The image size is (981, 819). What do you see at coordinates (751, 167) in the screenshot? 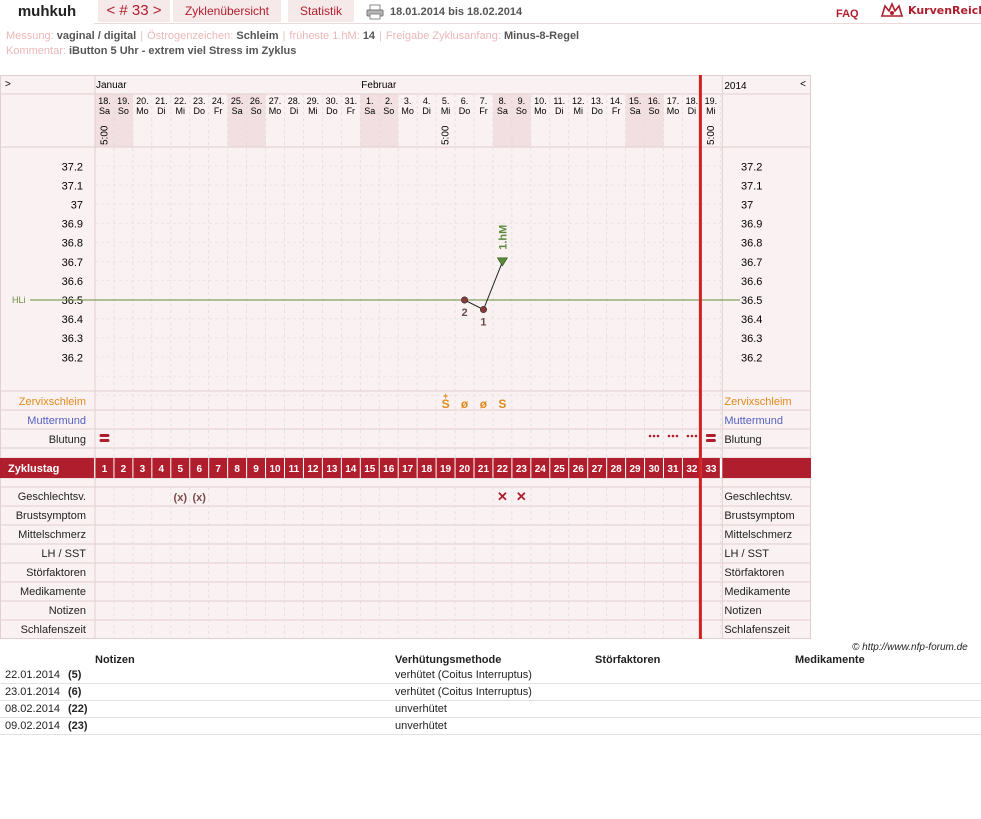
I see `y-tick-label-right: 37.2` at bounding box center [751, 167].